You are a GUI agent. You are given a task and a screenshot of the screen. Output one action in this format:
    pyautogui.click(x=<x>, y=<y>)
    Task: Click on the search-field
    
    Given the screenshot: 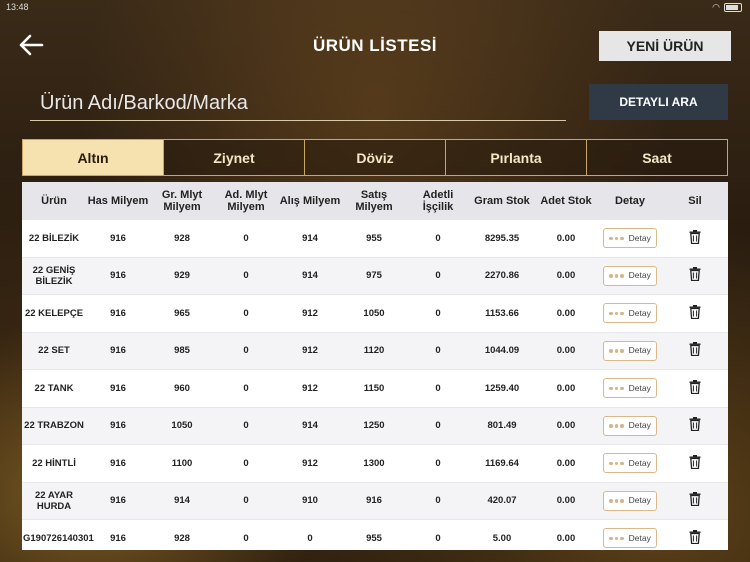 What is the action you would take?
    pyautogui.click(x=303, y=103)
    